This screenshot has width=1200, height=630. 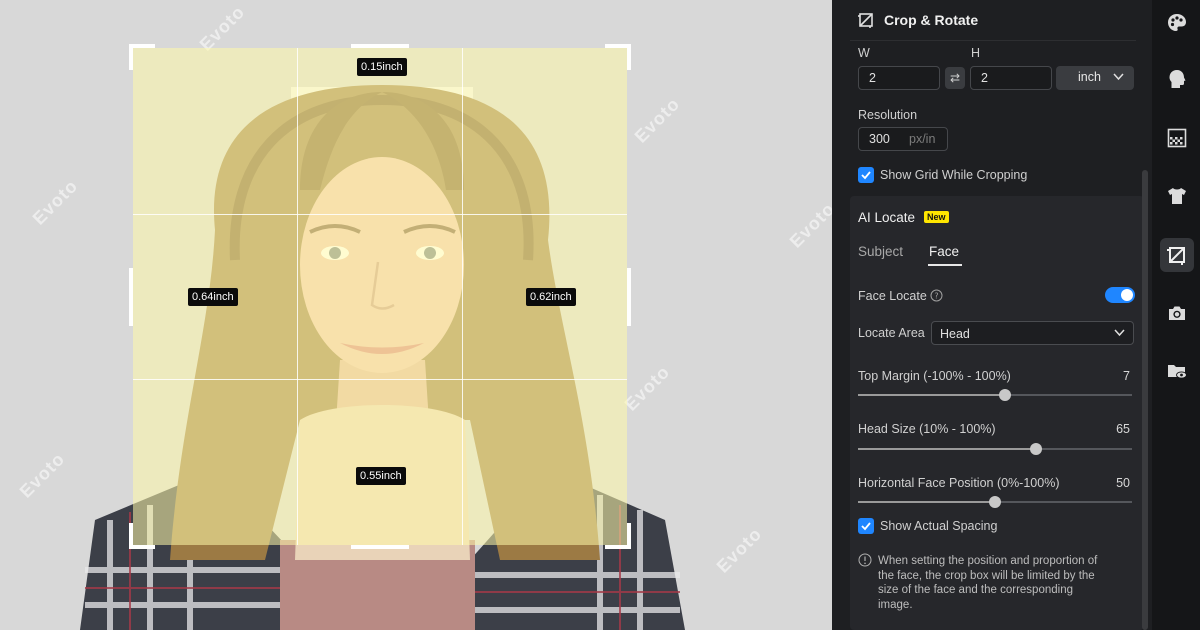 What do you see at coordinates (927, 429) in the screenshot?
I see `head-size-label: Head Size (10% - 100%)` at bounding box center [927, 429].